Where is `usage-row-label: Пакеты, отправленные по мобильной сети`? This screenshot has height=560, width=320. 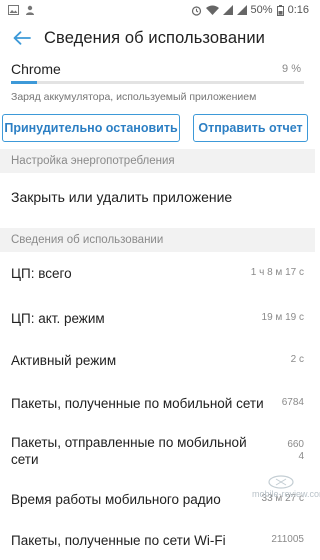 usage-row-label: Пакеты, отправленные по мобильной сети is located at coordinates (129, 451).